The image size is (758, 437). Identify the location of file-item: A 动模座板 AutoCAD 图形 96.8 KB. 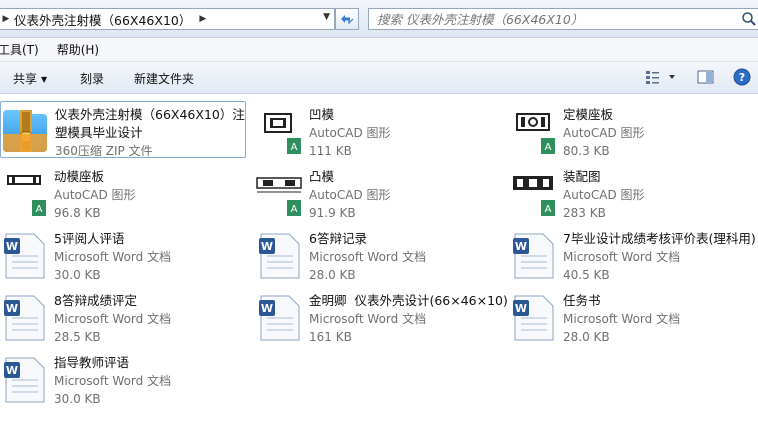
(123, 195).